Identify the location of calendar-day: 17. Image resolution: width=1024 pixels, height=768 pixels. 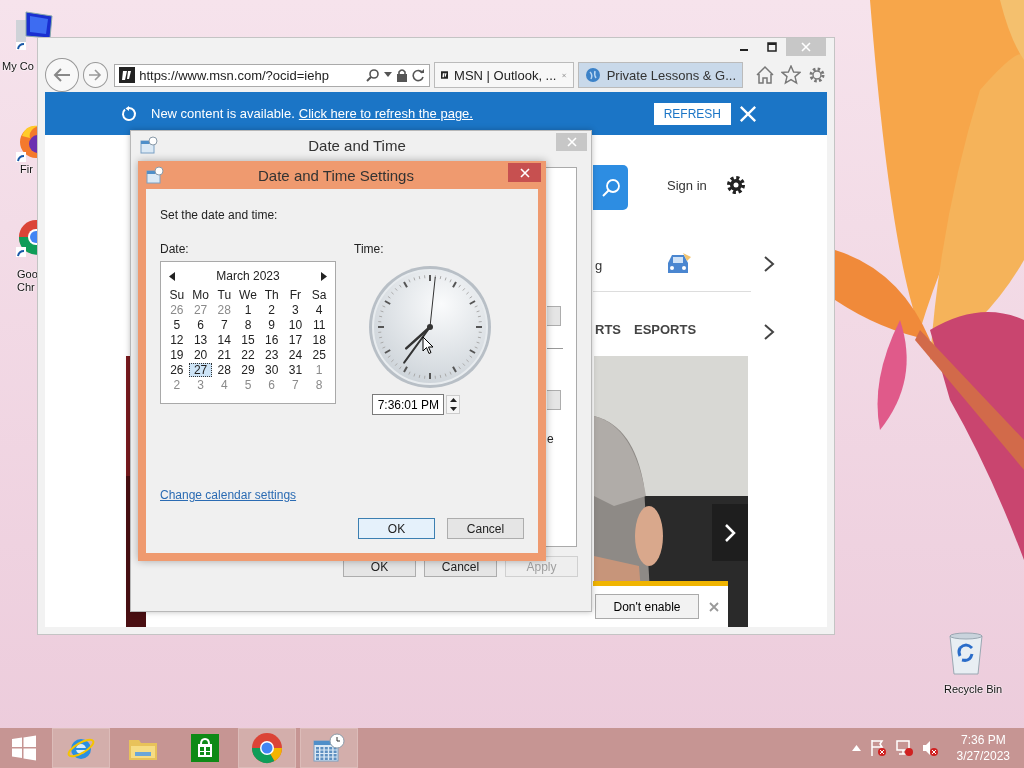
(295, 340).